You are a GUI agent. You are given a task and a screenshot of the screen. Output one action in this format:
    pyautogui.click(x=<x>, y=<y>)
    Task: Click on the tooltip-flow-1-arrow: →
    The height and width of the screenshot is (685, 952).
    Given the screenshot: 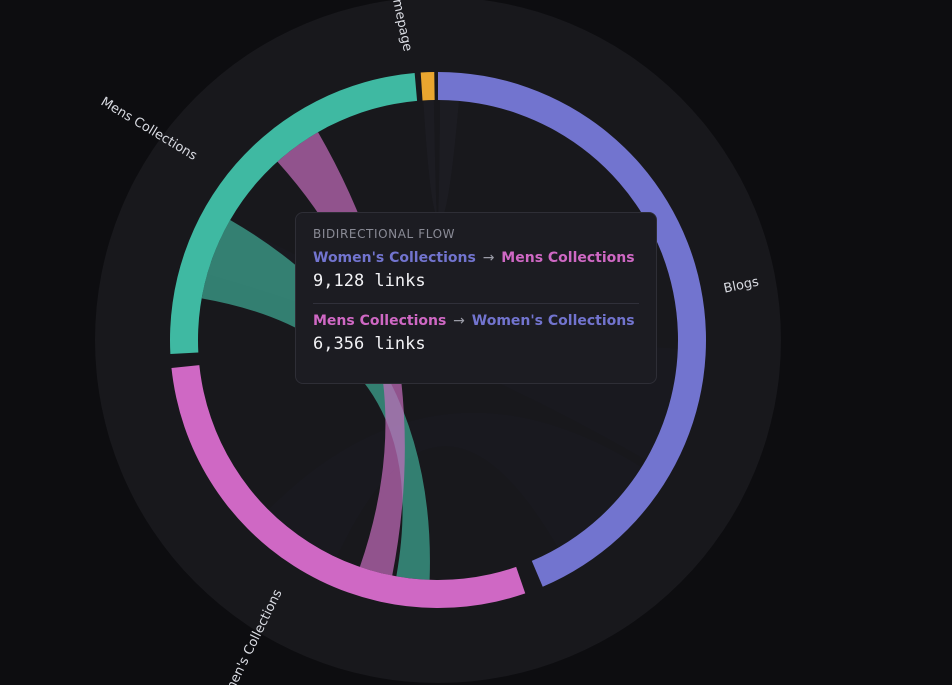 What is the action you would take?
    pyautogui.click(x=488, y=258)
    